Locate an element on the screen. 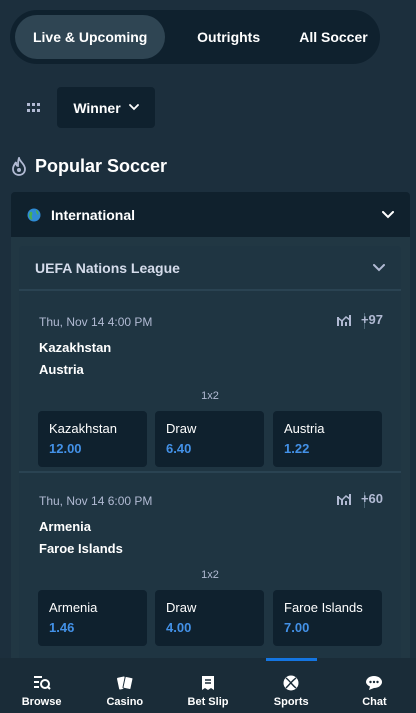 This screenshot has width=416, height=713. outcome-name: Armenia is located at coordinates (73, 607).